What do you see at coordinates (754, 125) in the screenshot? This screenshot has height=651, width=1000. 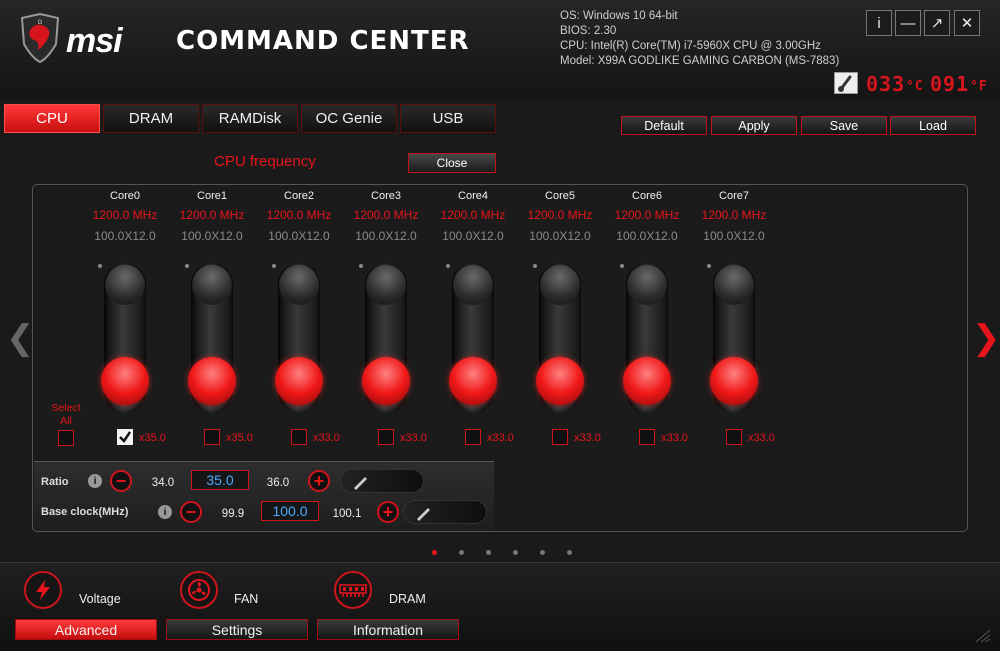 I see `apply-button: Apply` at bounding box center [754, 125].